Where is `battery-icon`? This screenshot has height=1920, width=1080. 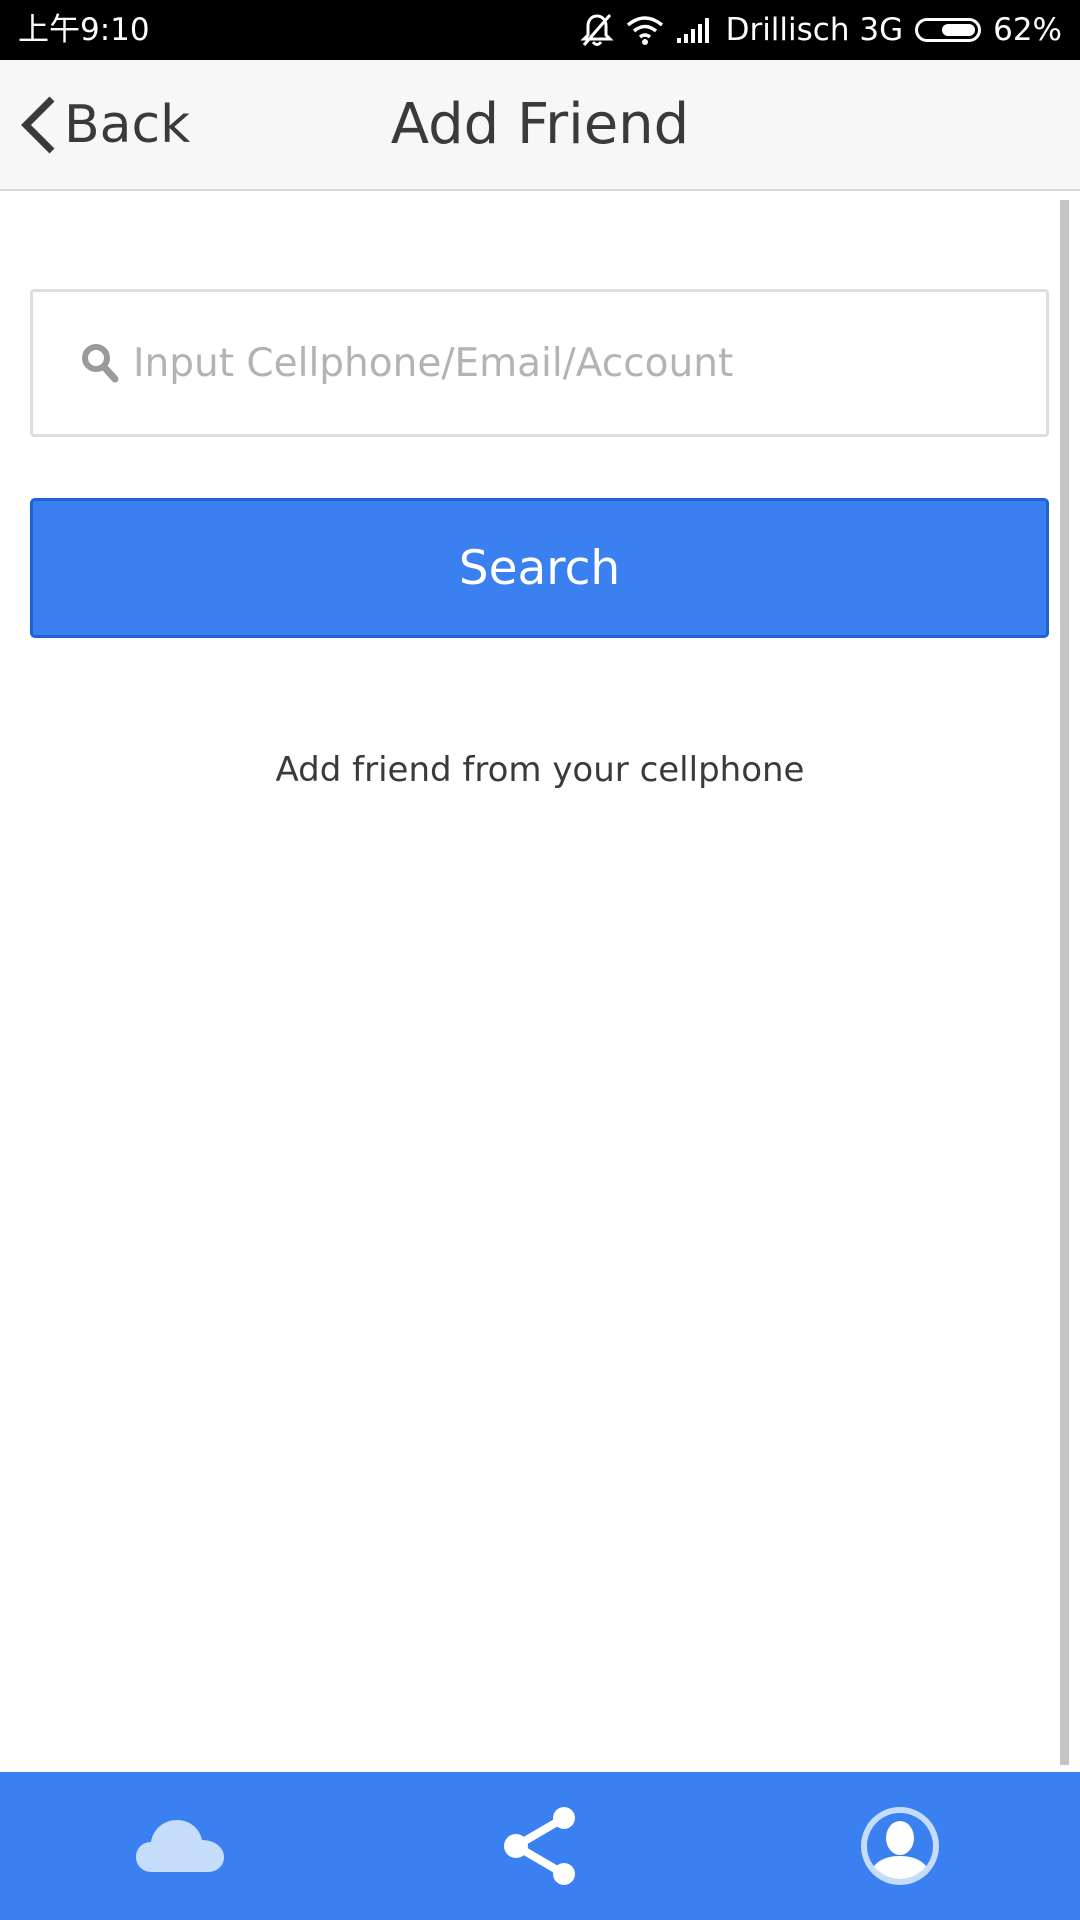 battery-icon is located at coordinates (948, 30).